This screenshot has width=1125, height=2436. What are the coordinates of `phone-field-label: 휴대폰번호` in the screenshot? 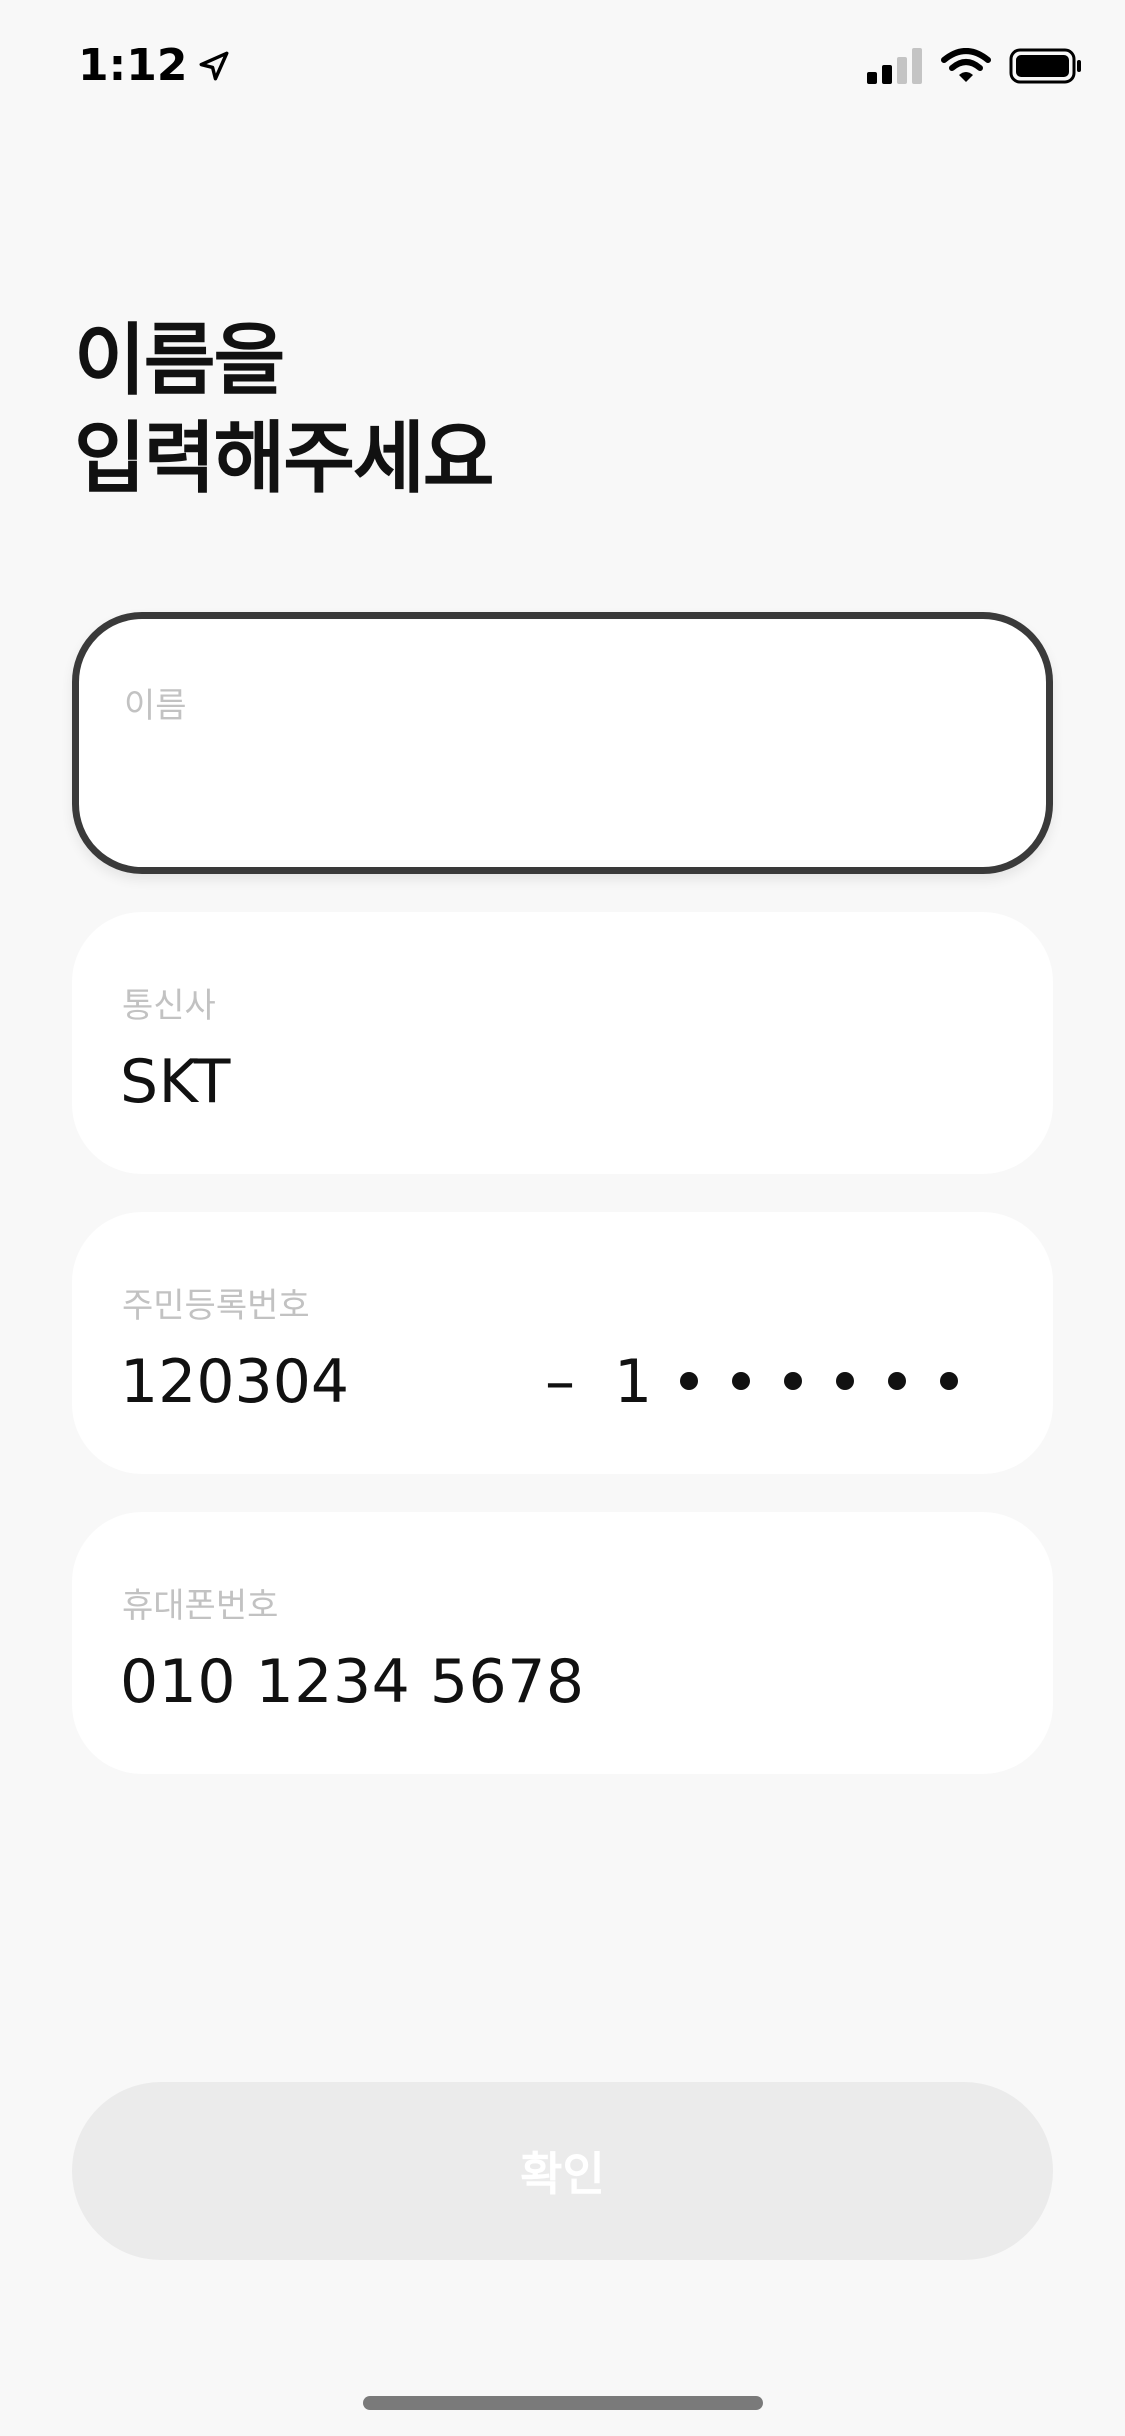 It's located at (200, 1606).